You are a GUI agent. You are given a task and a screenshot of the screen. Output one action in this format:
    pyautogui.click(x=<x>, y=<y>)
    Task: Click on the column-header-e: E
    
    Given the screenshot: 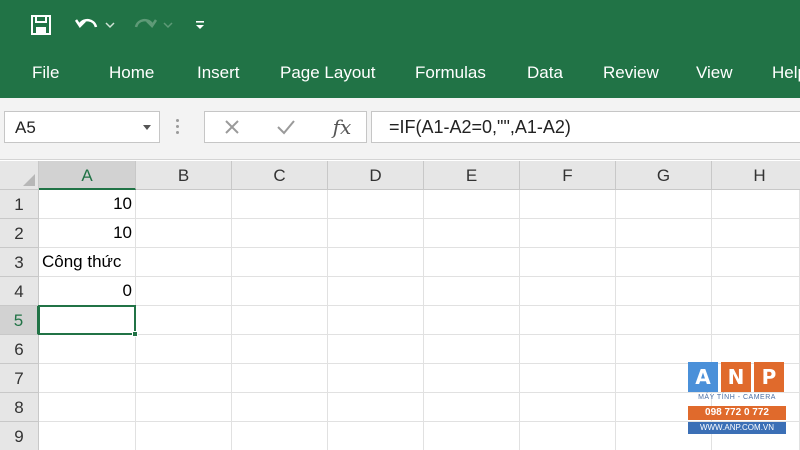 What is the action you would take?
    pyautogui.click(x=472, y=175)
    